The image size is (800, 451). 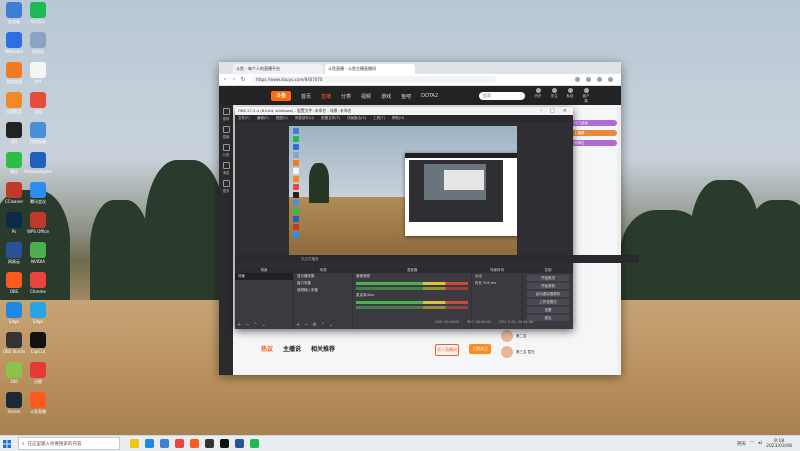 I want to click on volume-icon: ◂), so click(x=760, y=443).